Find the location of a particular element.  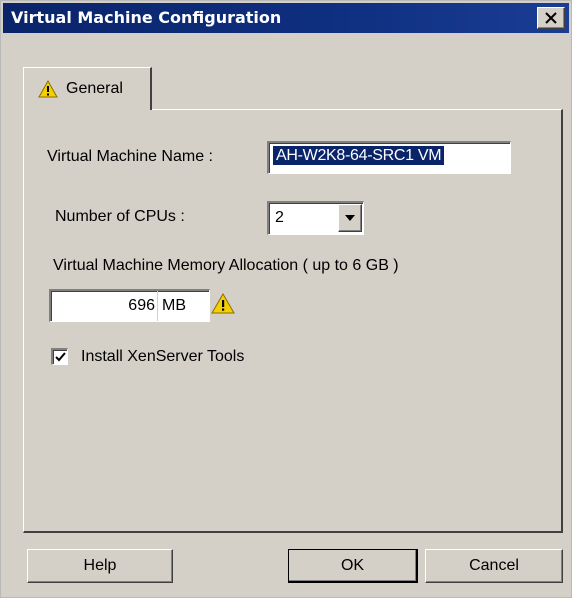

memory-divider is located at coordinates (157, 306).